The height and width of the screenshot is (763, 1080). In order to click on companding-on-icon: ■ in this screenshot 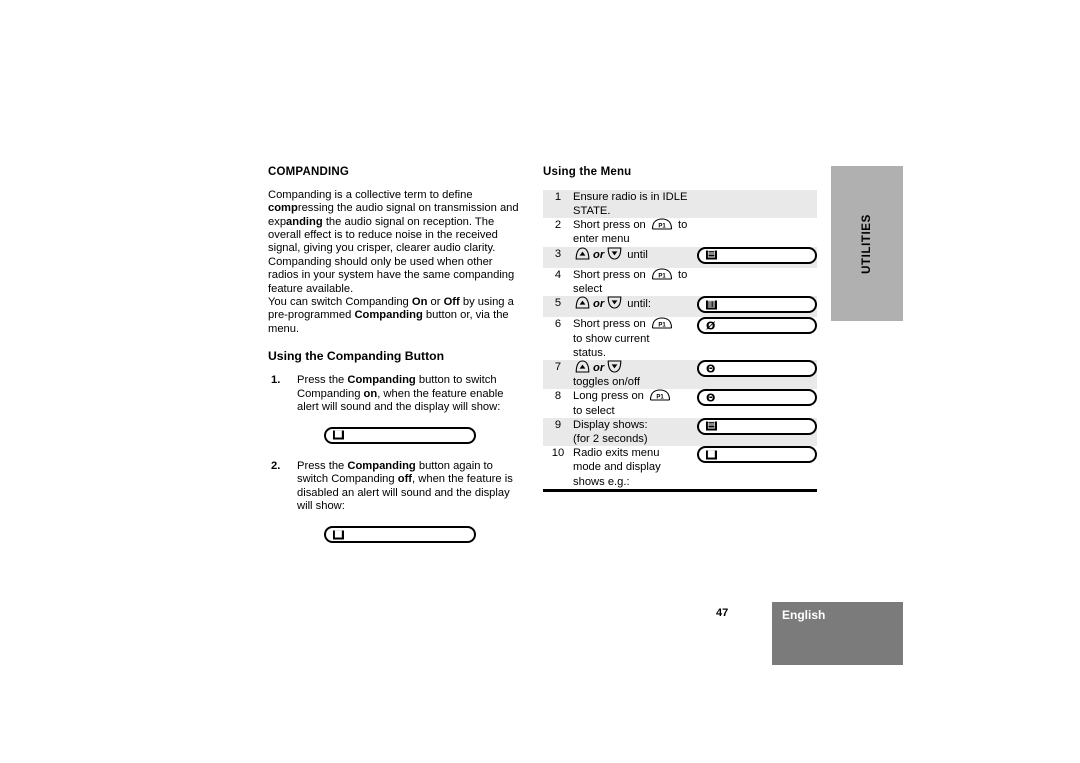, I will do `click(338, 434)`.